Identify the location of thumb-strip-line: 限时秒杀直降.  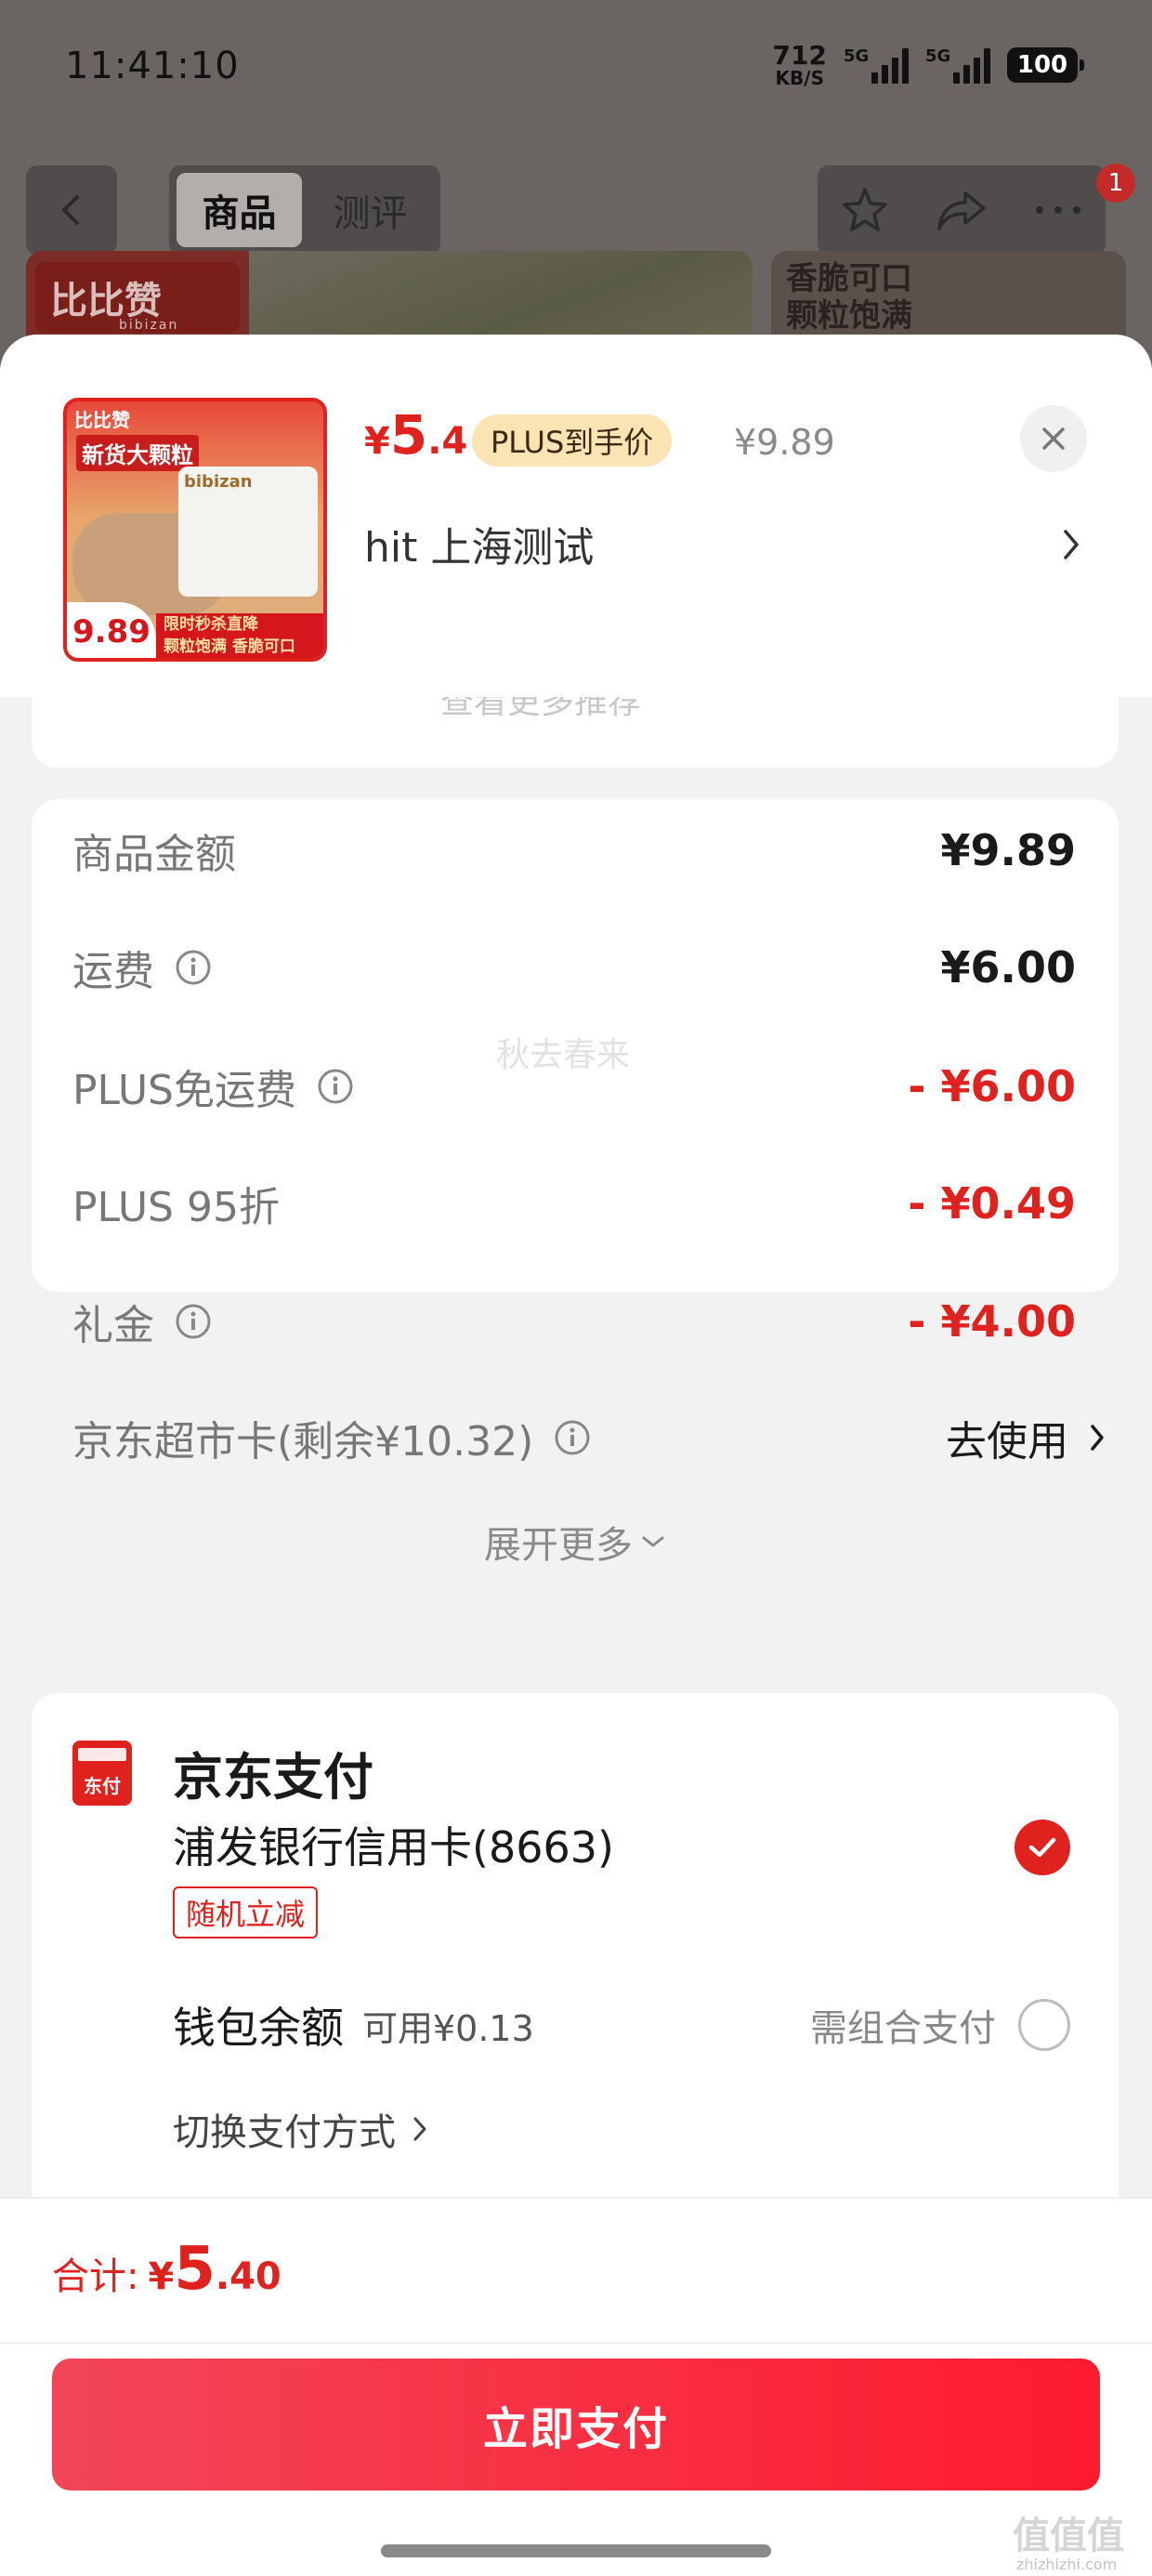
(211, 624).